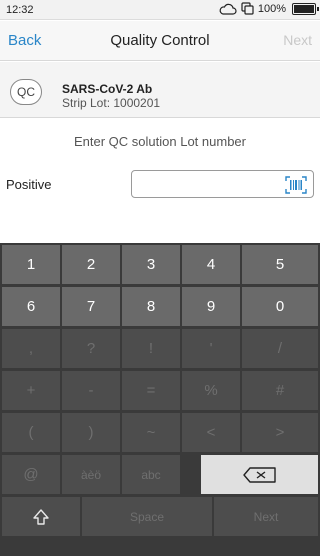  I want to click on status-icons: 100%, so click(269, 8).